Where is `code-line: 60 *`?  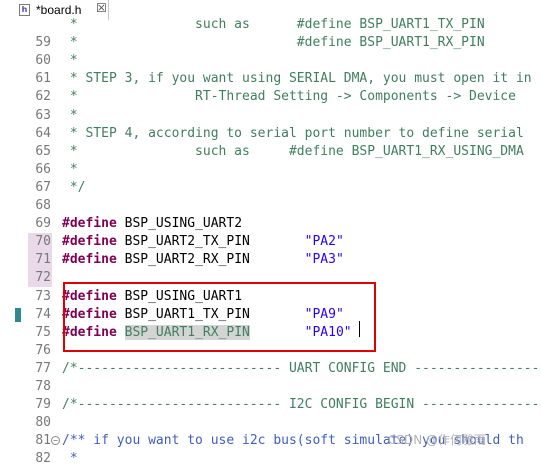
code-line: 60 * is located at coordinates (270, 61).